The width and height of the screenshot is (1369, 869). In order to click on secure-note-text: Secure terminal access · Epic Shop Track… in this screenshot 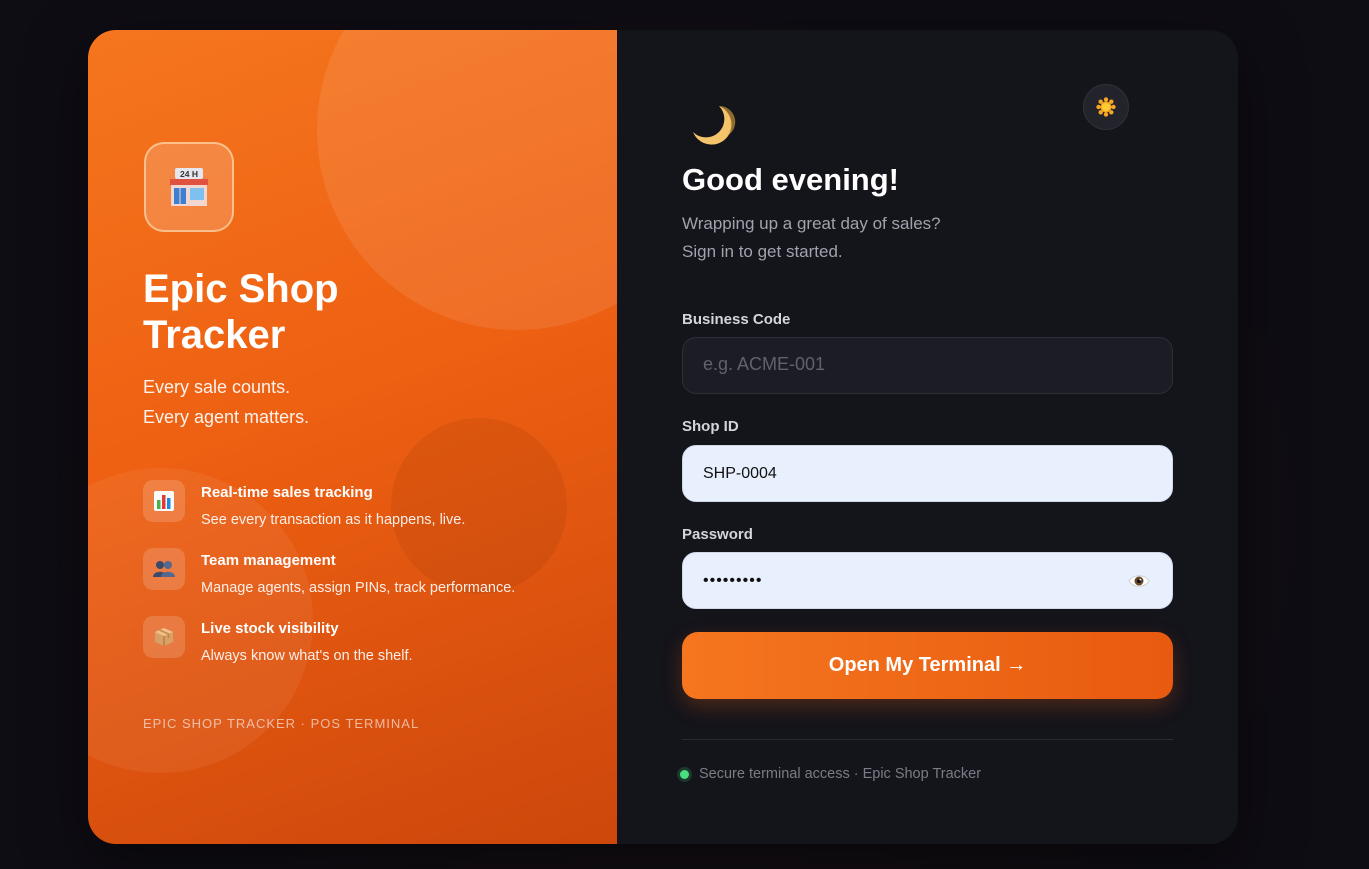, I will do `click(840, 774)`.